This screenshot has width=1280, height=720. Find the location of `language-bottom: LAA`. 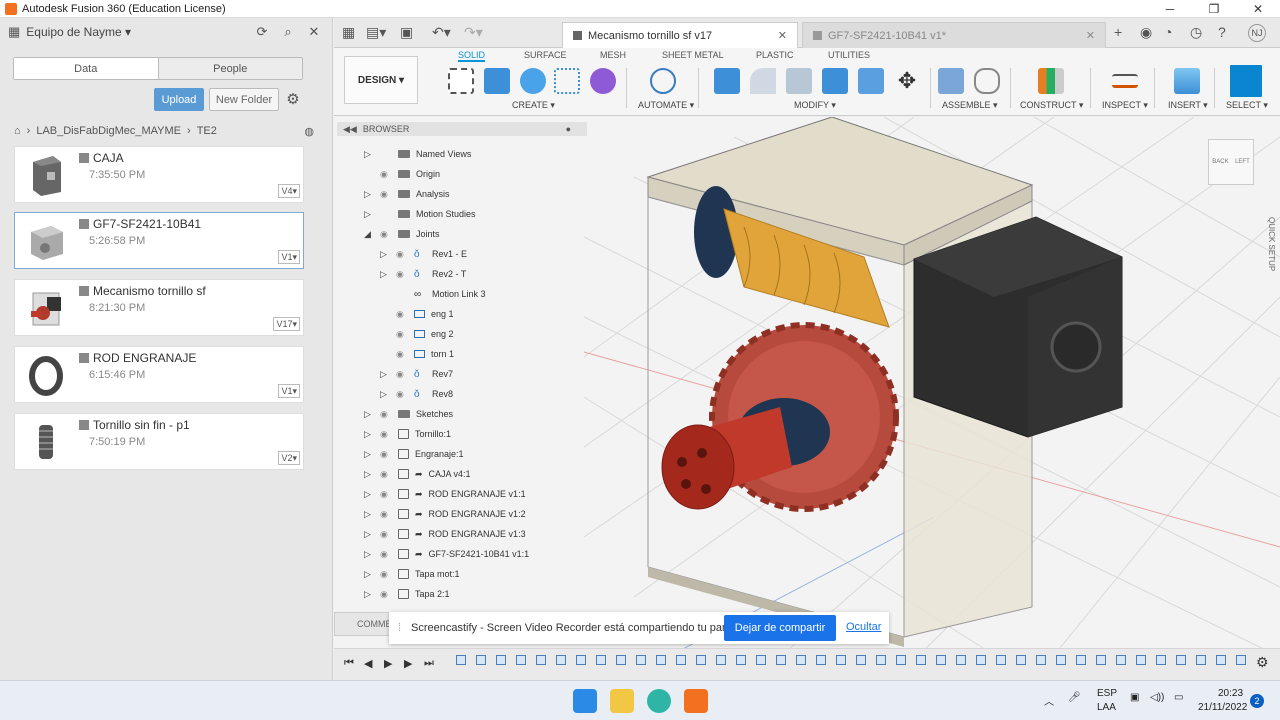

language-bottom: LAA is located at coordinates (1106, 707).